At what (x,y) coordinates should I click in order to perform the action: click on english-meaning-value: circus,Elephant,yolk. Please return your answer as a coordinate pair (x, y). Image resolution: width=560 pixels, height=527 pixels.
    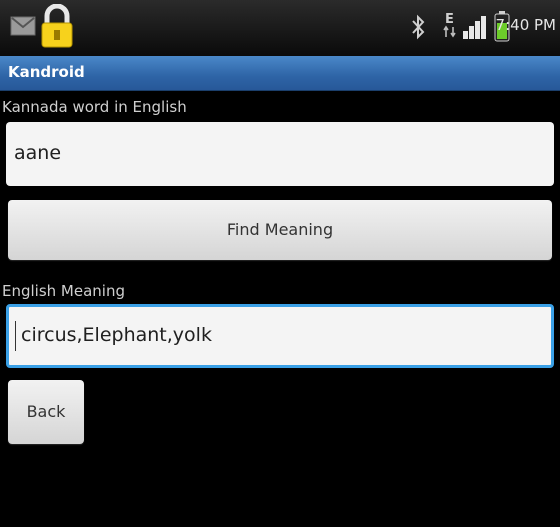
    Looking at the image, I should click on (116, 335).